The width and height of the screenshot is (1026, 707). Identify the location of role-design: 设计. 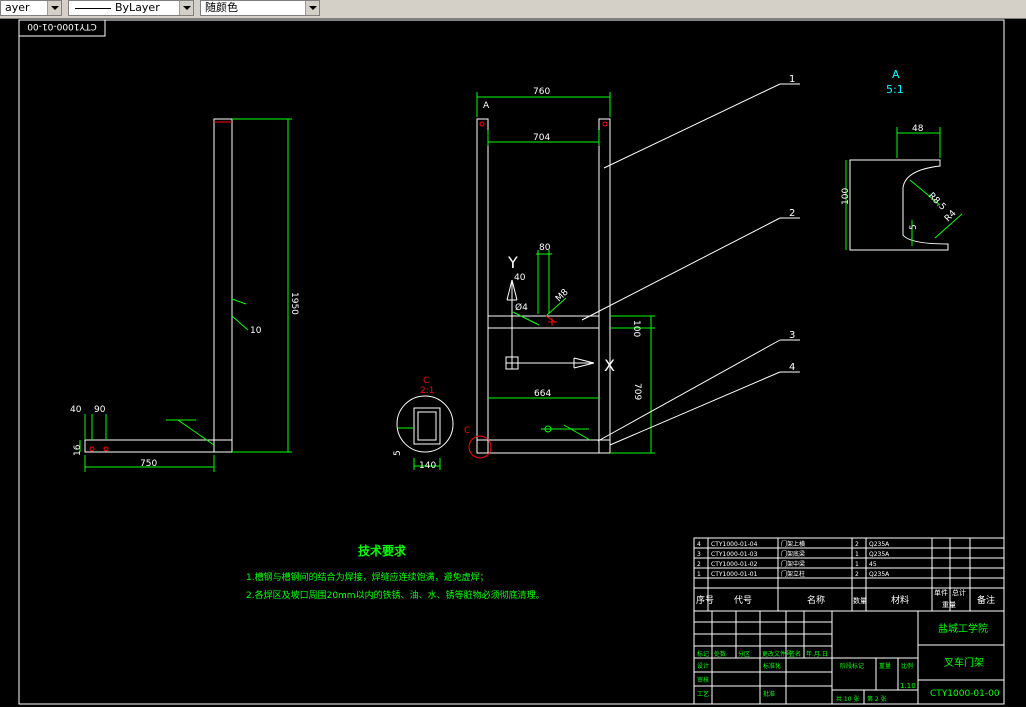
(703, 666).